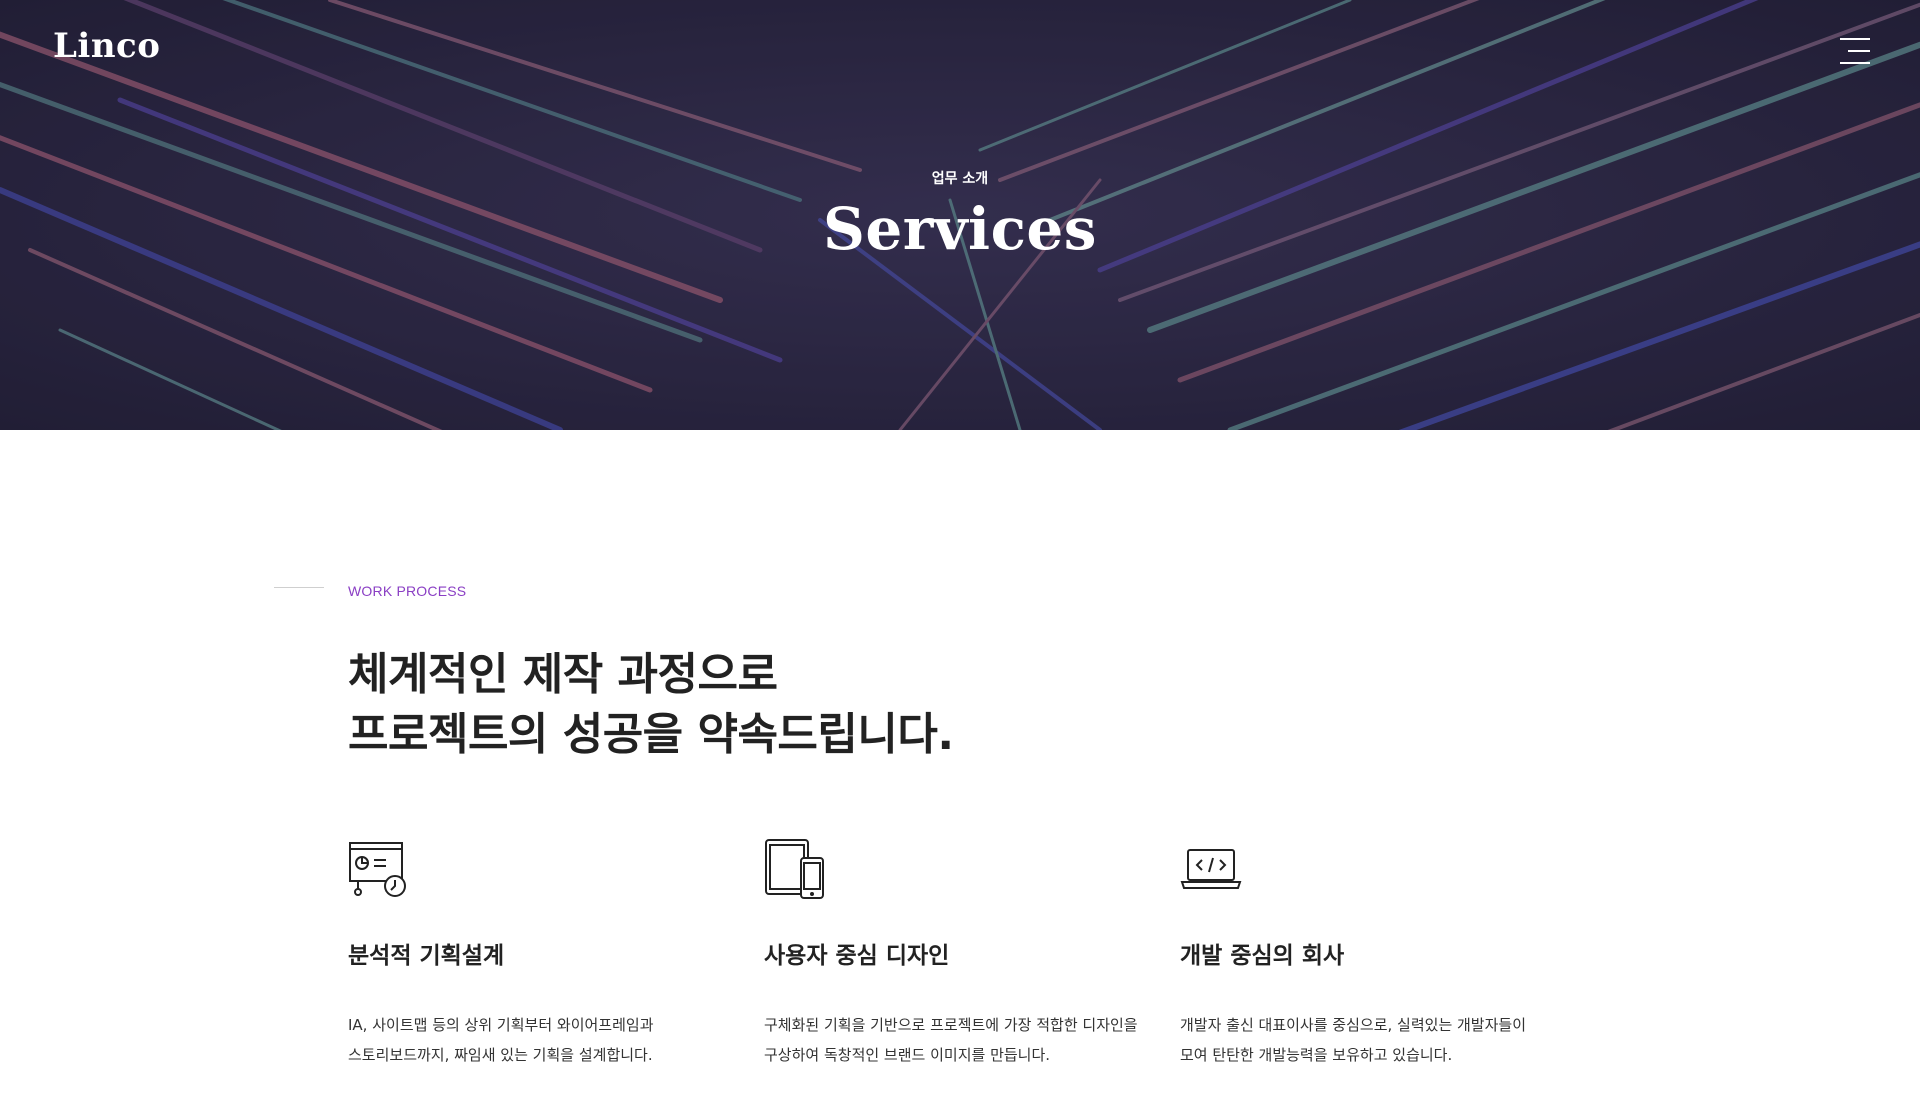 The height and width of the screenshot is (1097, 1920). Describe the element at coordinates (106, 46) in the screenshot. I see `site-logo: Linco` at that location.